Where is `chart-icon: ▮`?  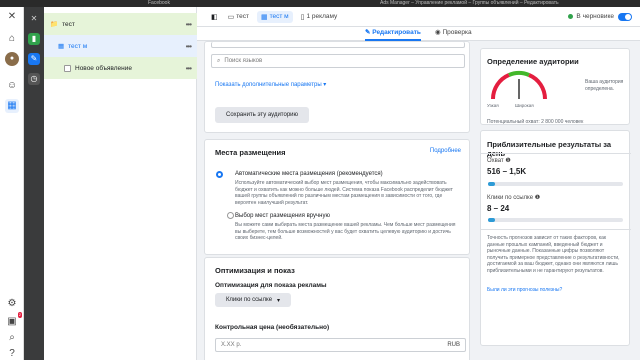
chart-icon: ▮ is located at coordinates (34, 39).